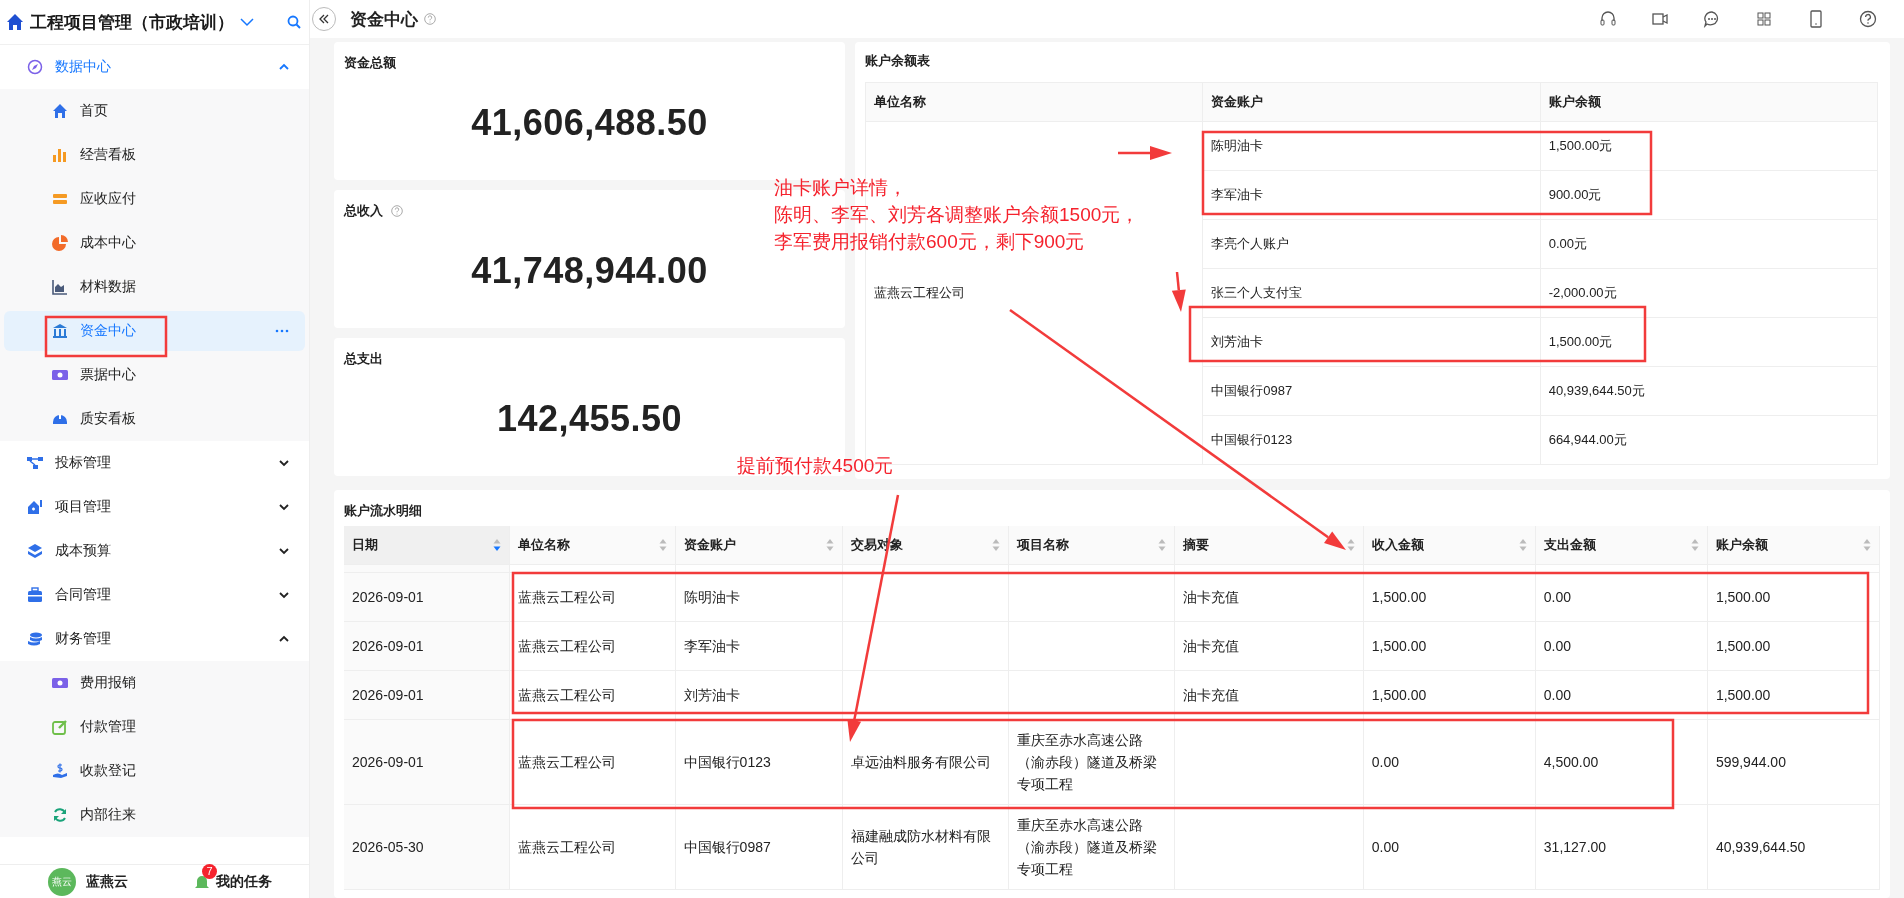  Describe the element at coordinates (1764, 19) in the screenshot. I see `grid-icon` at that location.